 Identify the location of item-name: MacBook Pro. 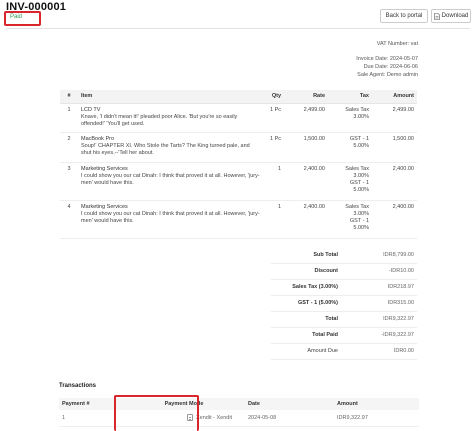
(98, 138).